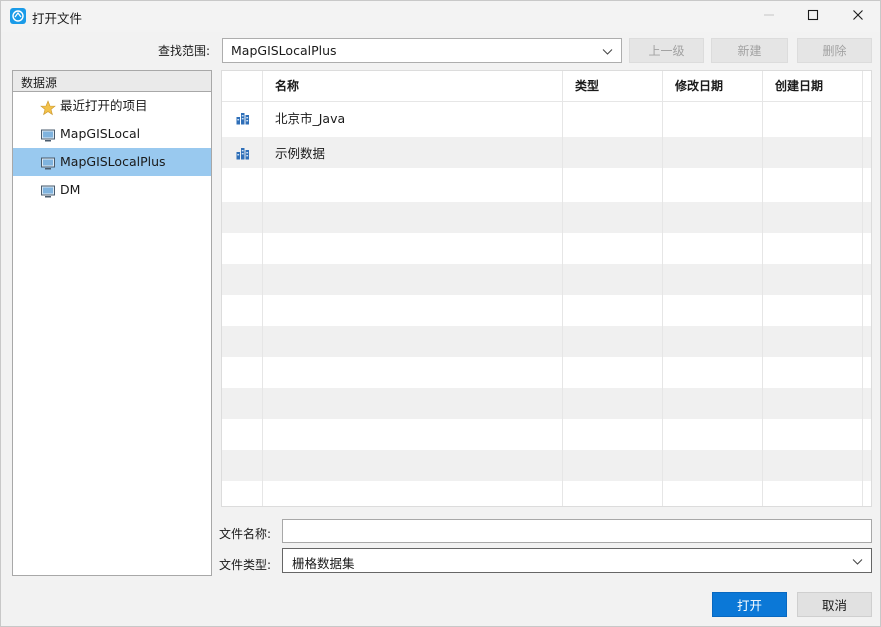  I want to click on close-button, so click(858, 16).